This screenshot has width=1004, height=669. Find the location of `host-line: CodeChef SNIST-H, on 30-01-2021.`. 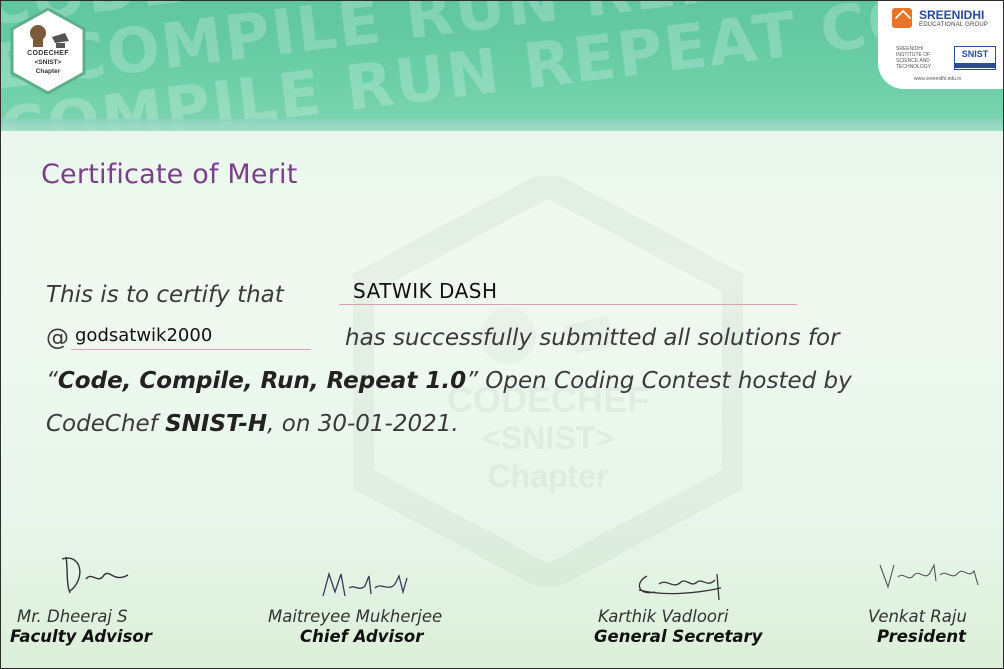

host-line: CodeChef SNIST-H, on 30-01-2021. is located at coordinates (252, 424).